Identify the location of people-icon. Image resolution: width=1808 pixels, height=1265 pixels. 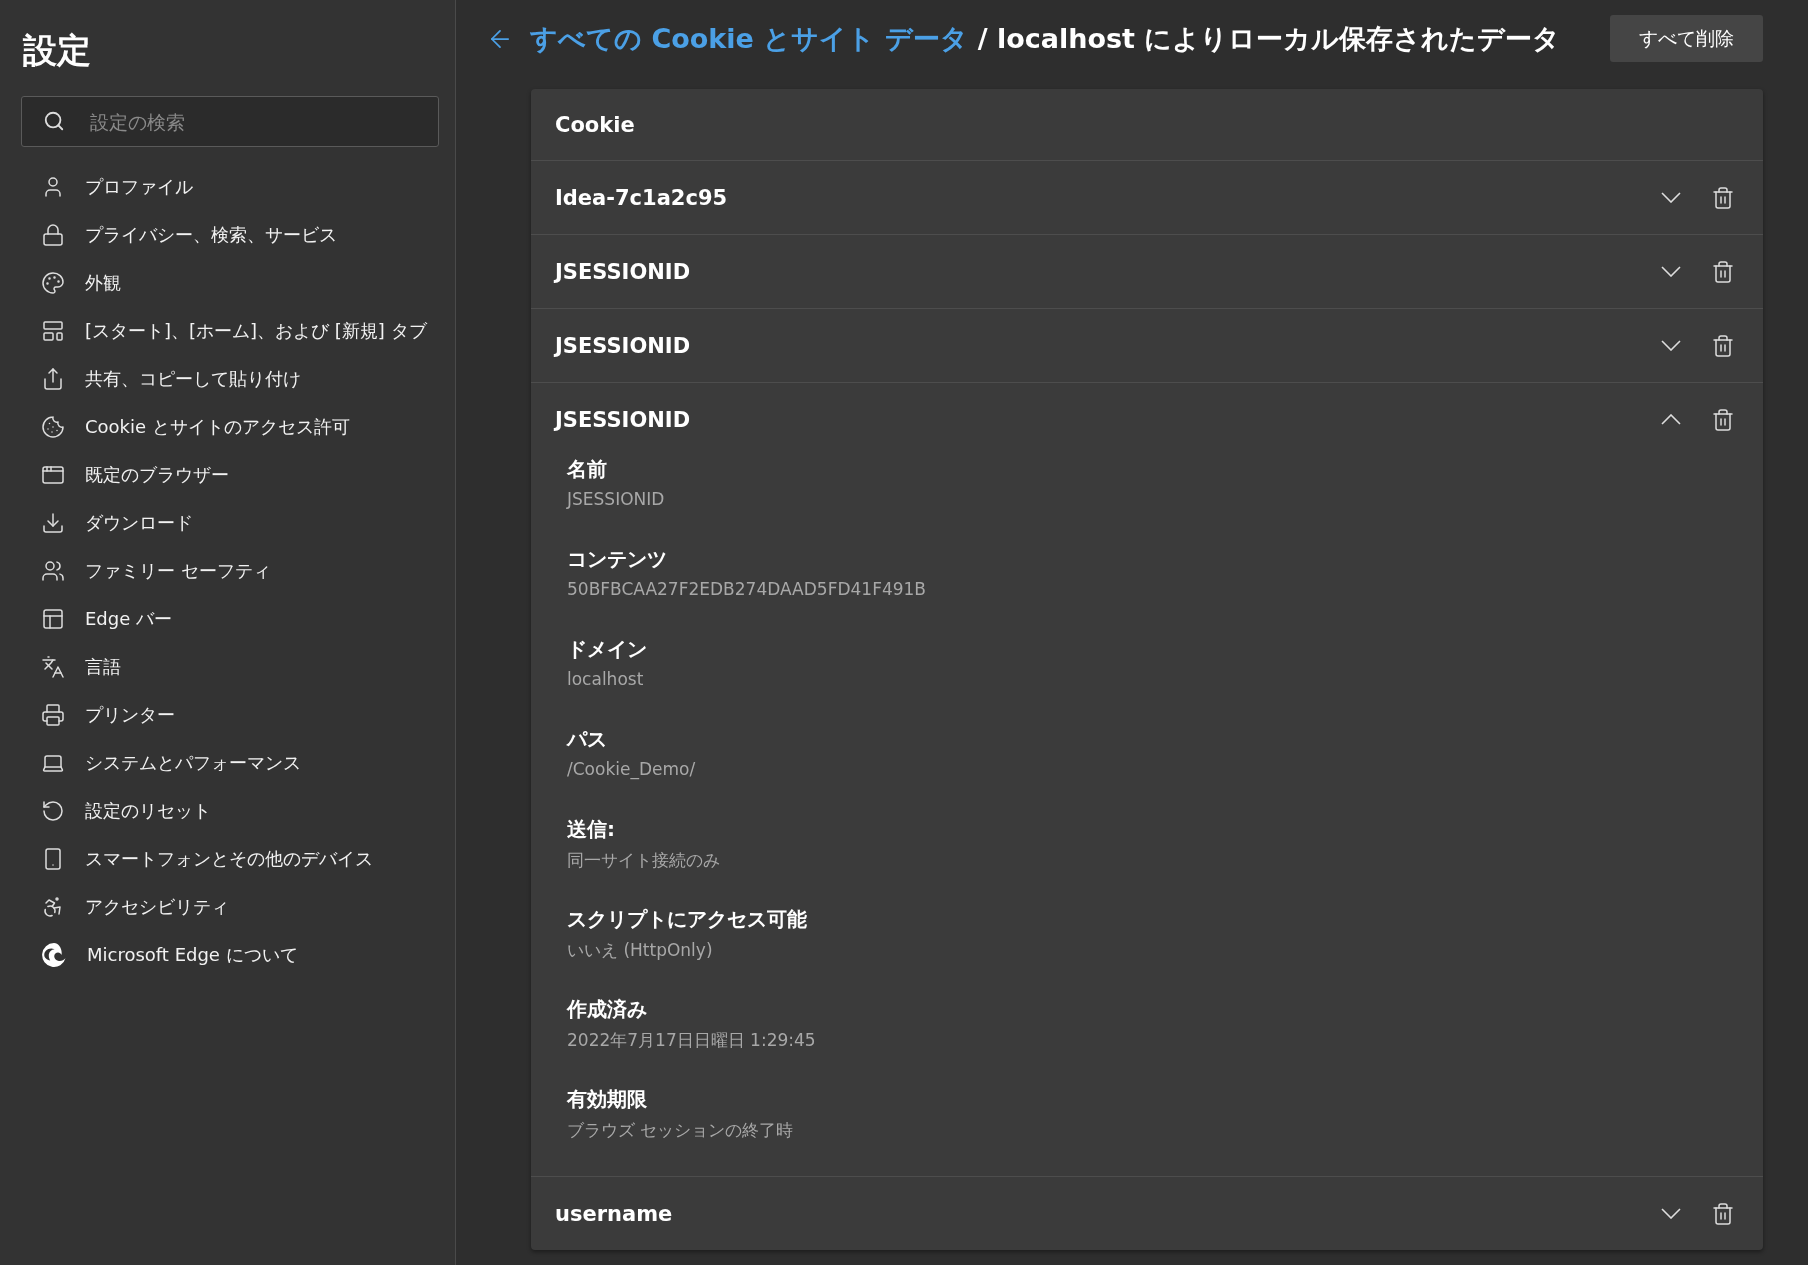
(53, 571).